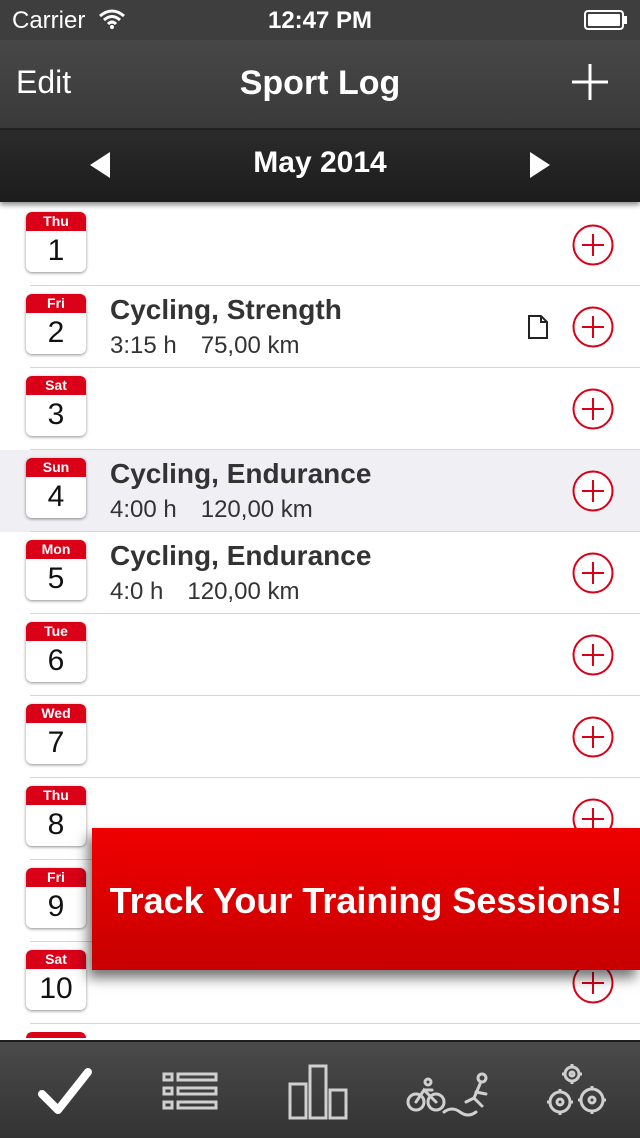  Describe the element at coordinates (320, 655) in the screenshot. I see `day-row: Tue 6` at that location.